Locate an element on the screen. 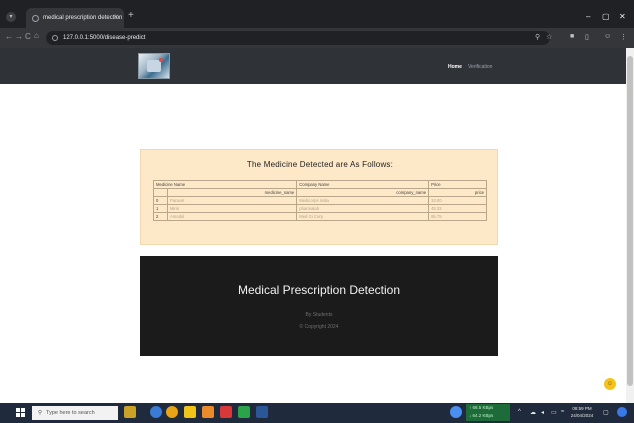  site-logo is located at coordinates (154, 66).